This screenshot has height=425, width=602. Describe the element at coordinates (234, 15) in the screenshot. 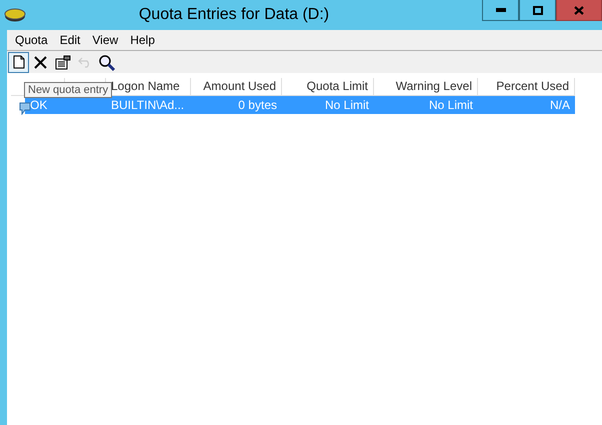

I see `window-title: Quota Entries for Data (D:)` at that location.